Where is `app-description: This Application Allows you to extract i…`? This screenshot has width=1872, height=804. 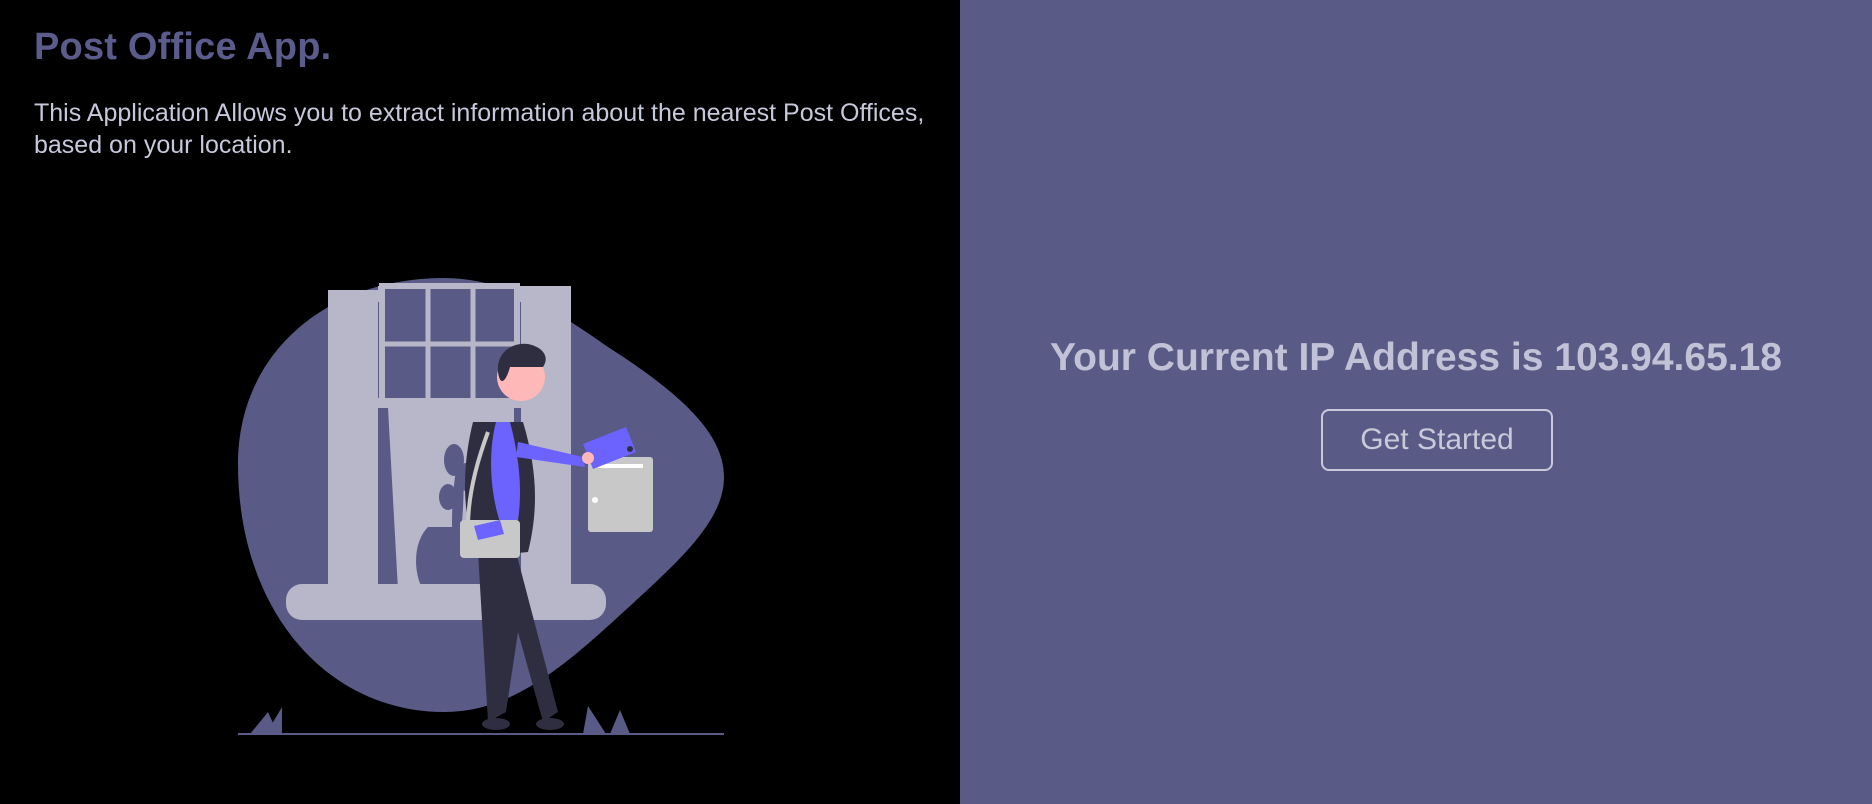
app-description: This Application Allows you to extract i… is located at coordinates (479, 129).